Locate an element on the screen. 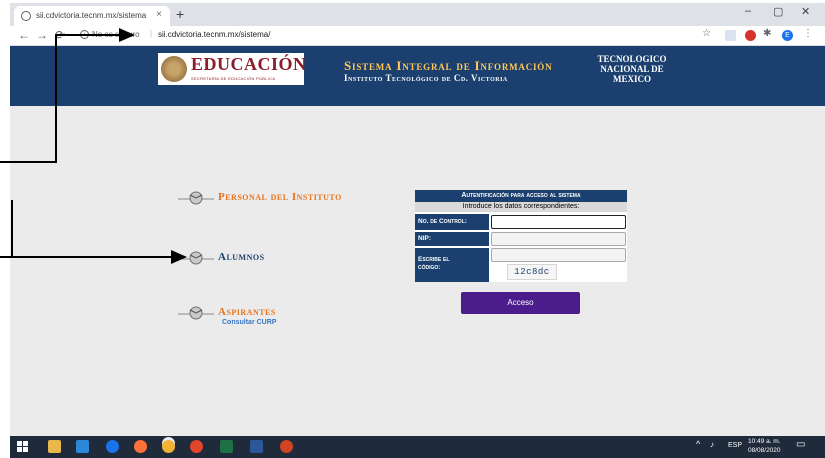 This screenshot has width=825, height=458. menu-alumnos-label: Alumnos is located at coordinates (241, 257).